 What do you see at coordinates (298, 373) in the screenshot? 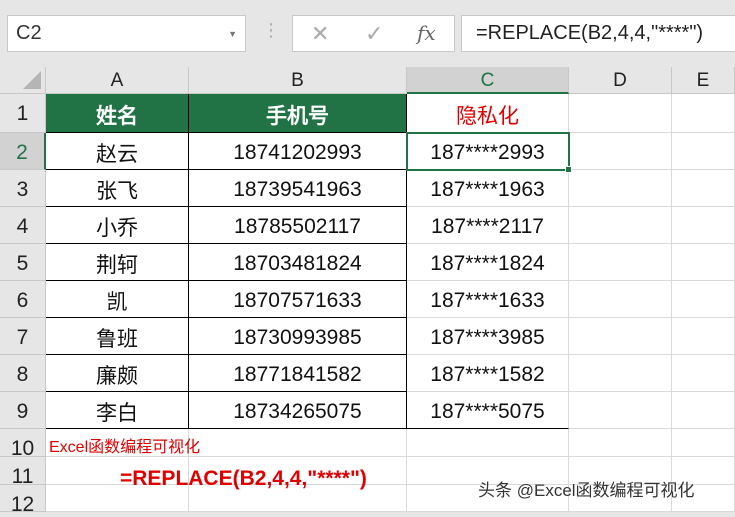
I see `data-cell: 18771841582` at bounding box center [298, 373].